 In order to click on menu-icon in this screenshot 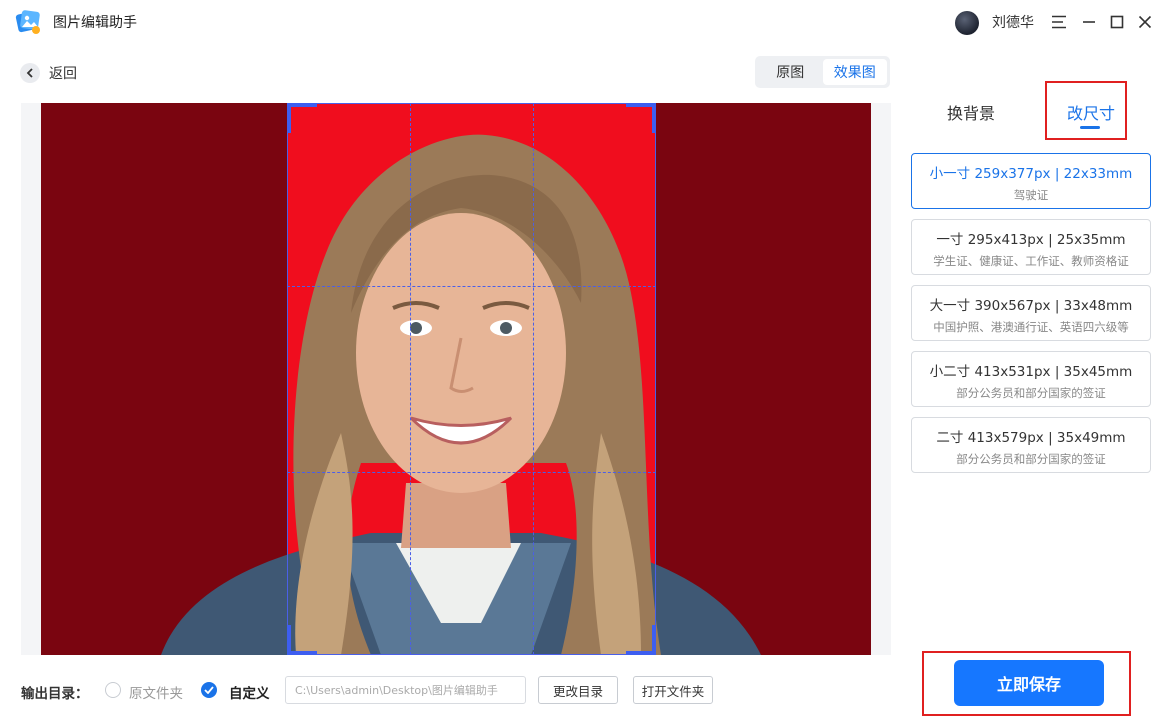, I will do `click(1059, 22)`.